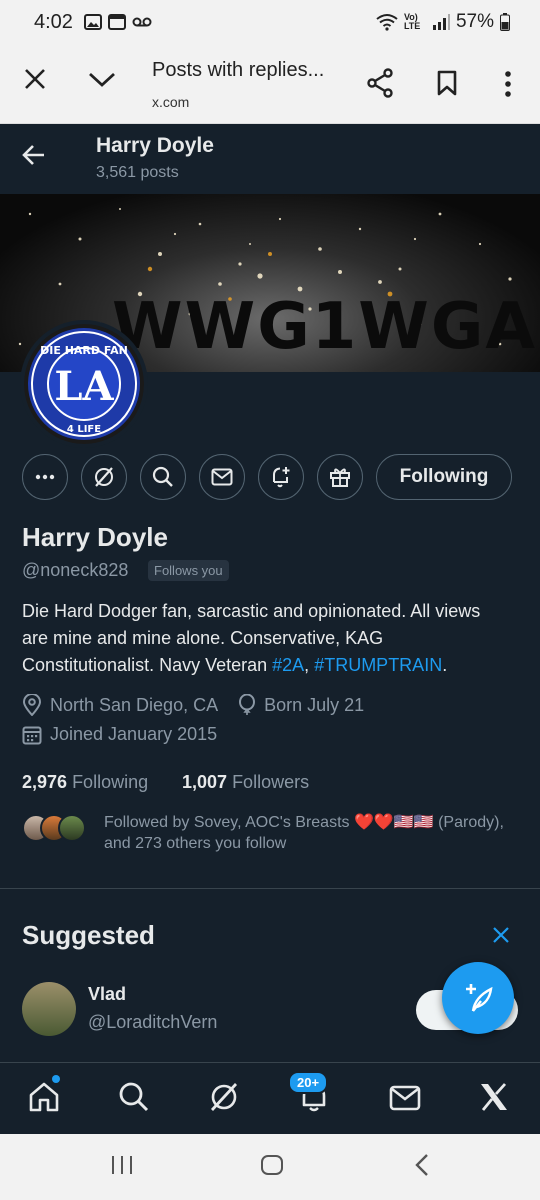 The width and height of the screenshot is (540, 1200). I want to click on x-premium-icon, so click(494, 1097).